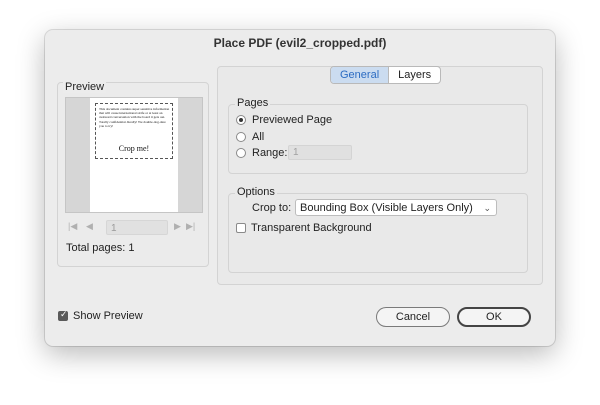 Image resolution: width=600 pixels, height=405 pixels. Describe the element at coordinates (190, 226) in the screenshot. I see `last-page-icon: ▶|` at that location.